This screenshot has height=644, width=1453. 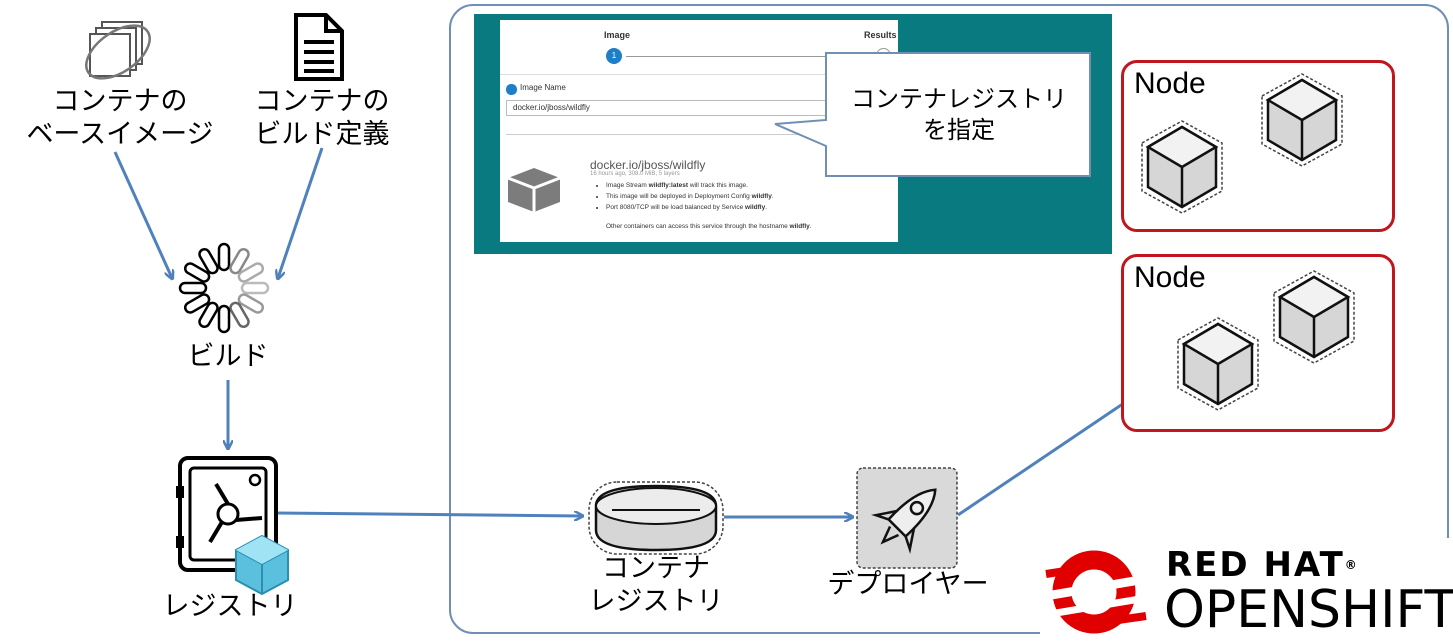 What do you see at coordinates (1096, 592) in the screenshot?
I see `openshift-ring-icon` at bounding box center [1096, 592].